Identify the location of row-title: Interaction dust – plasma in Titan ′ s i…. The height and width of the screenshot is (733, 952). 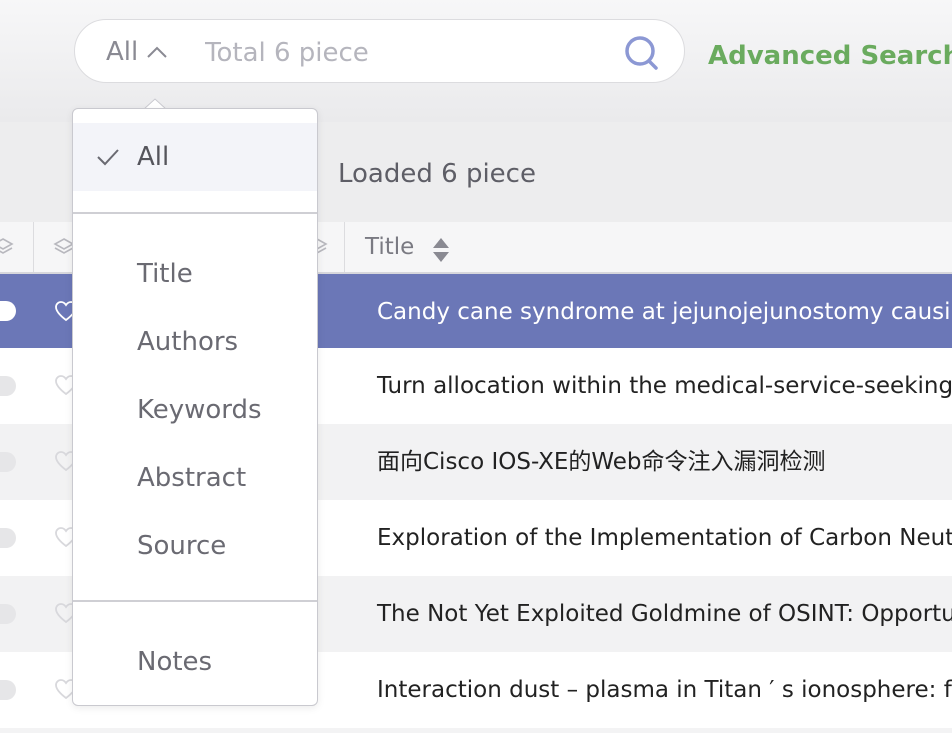
(664, 690).